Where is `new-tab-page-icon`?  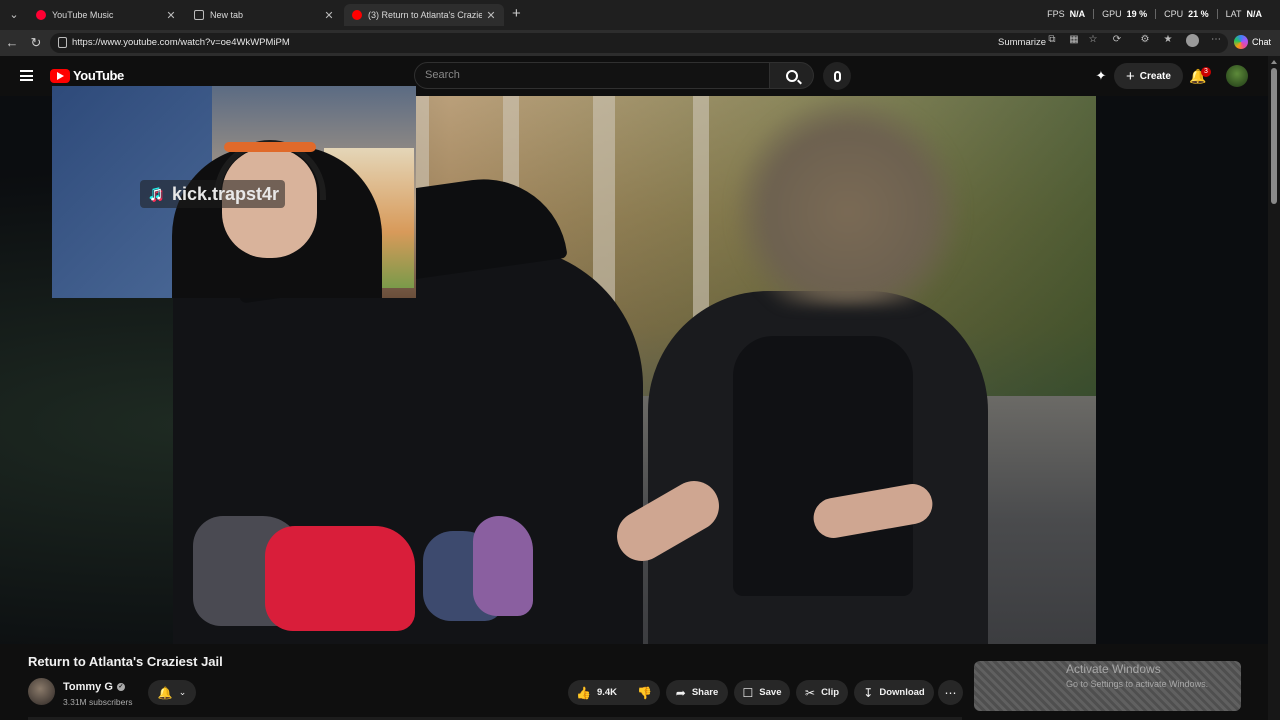 new-tab-page-icon is located at coordinates (199, 15).